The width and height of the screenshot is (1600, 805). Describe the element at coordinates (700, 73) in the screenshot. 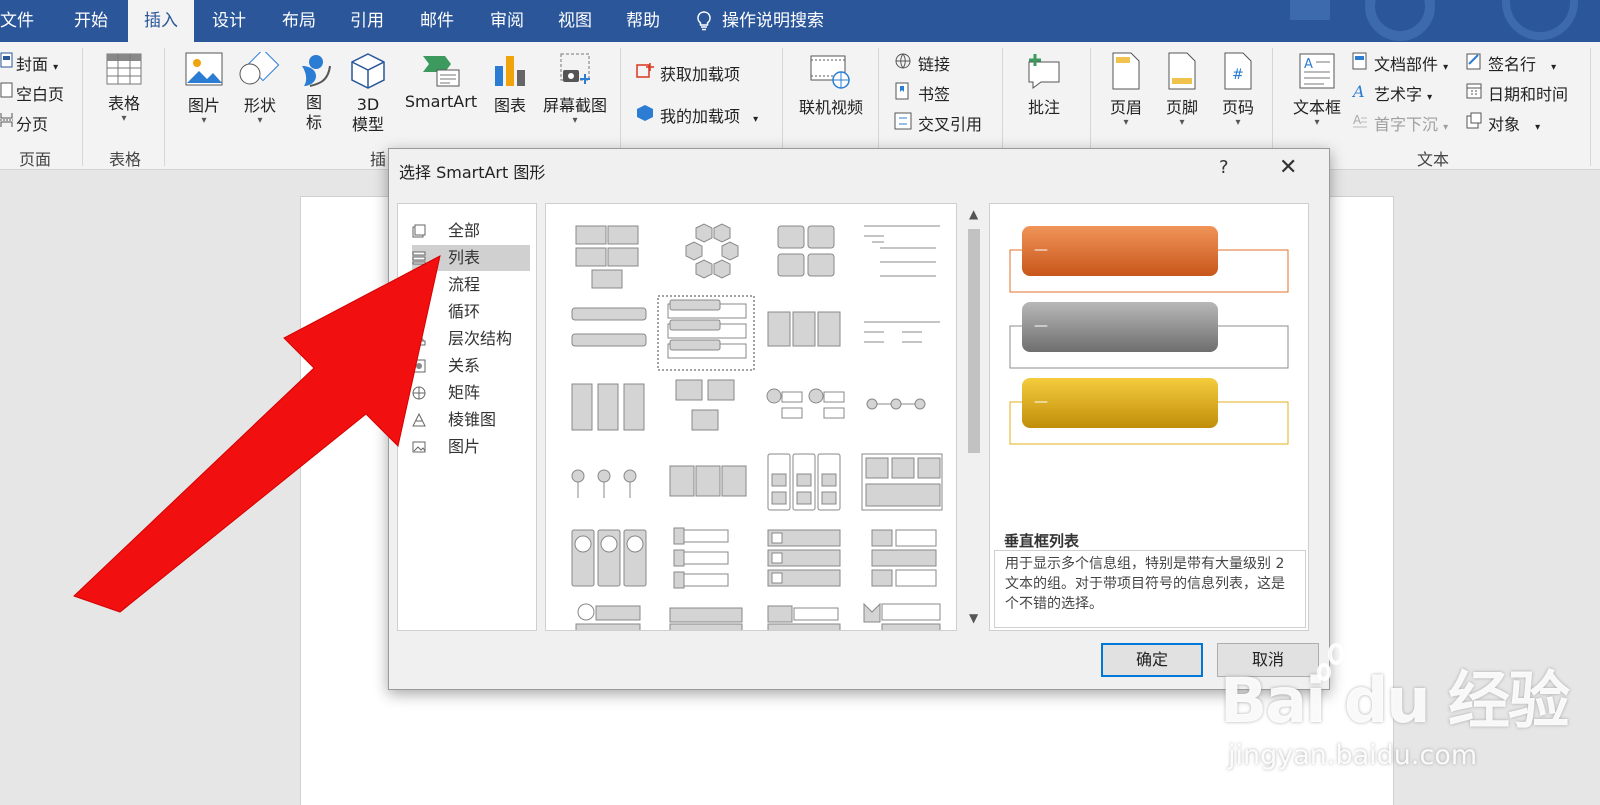

I see `get-addins-button: 获取加载项` at that location.